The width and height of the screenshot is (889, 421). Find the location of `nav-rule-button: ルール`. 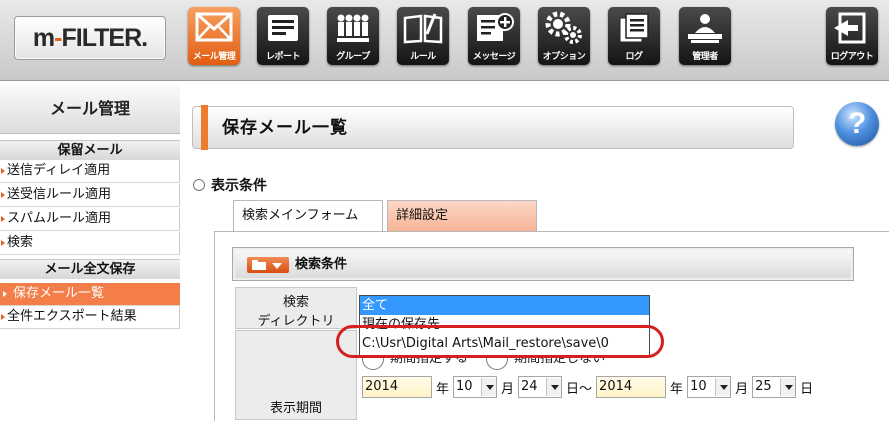

nav-rule-button: ルール is located at coordinates (423, 36).